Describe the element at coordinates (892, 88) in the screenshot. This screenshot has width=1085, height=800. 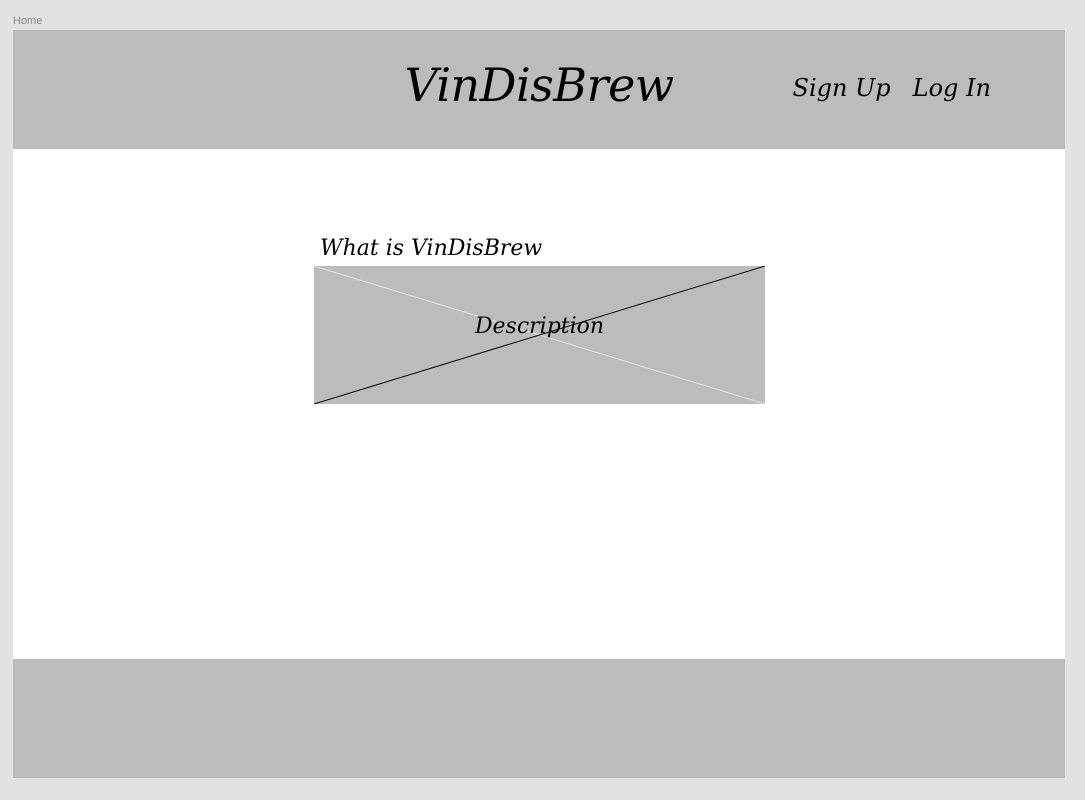
I see `header-nav: Sign Up Log In` at that location.